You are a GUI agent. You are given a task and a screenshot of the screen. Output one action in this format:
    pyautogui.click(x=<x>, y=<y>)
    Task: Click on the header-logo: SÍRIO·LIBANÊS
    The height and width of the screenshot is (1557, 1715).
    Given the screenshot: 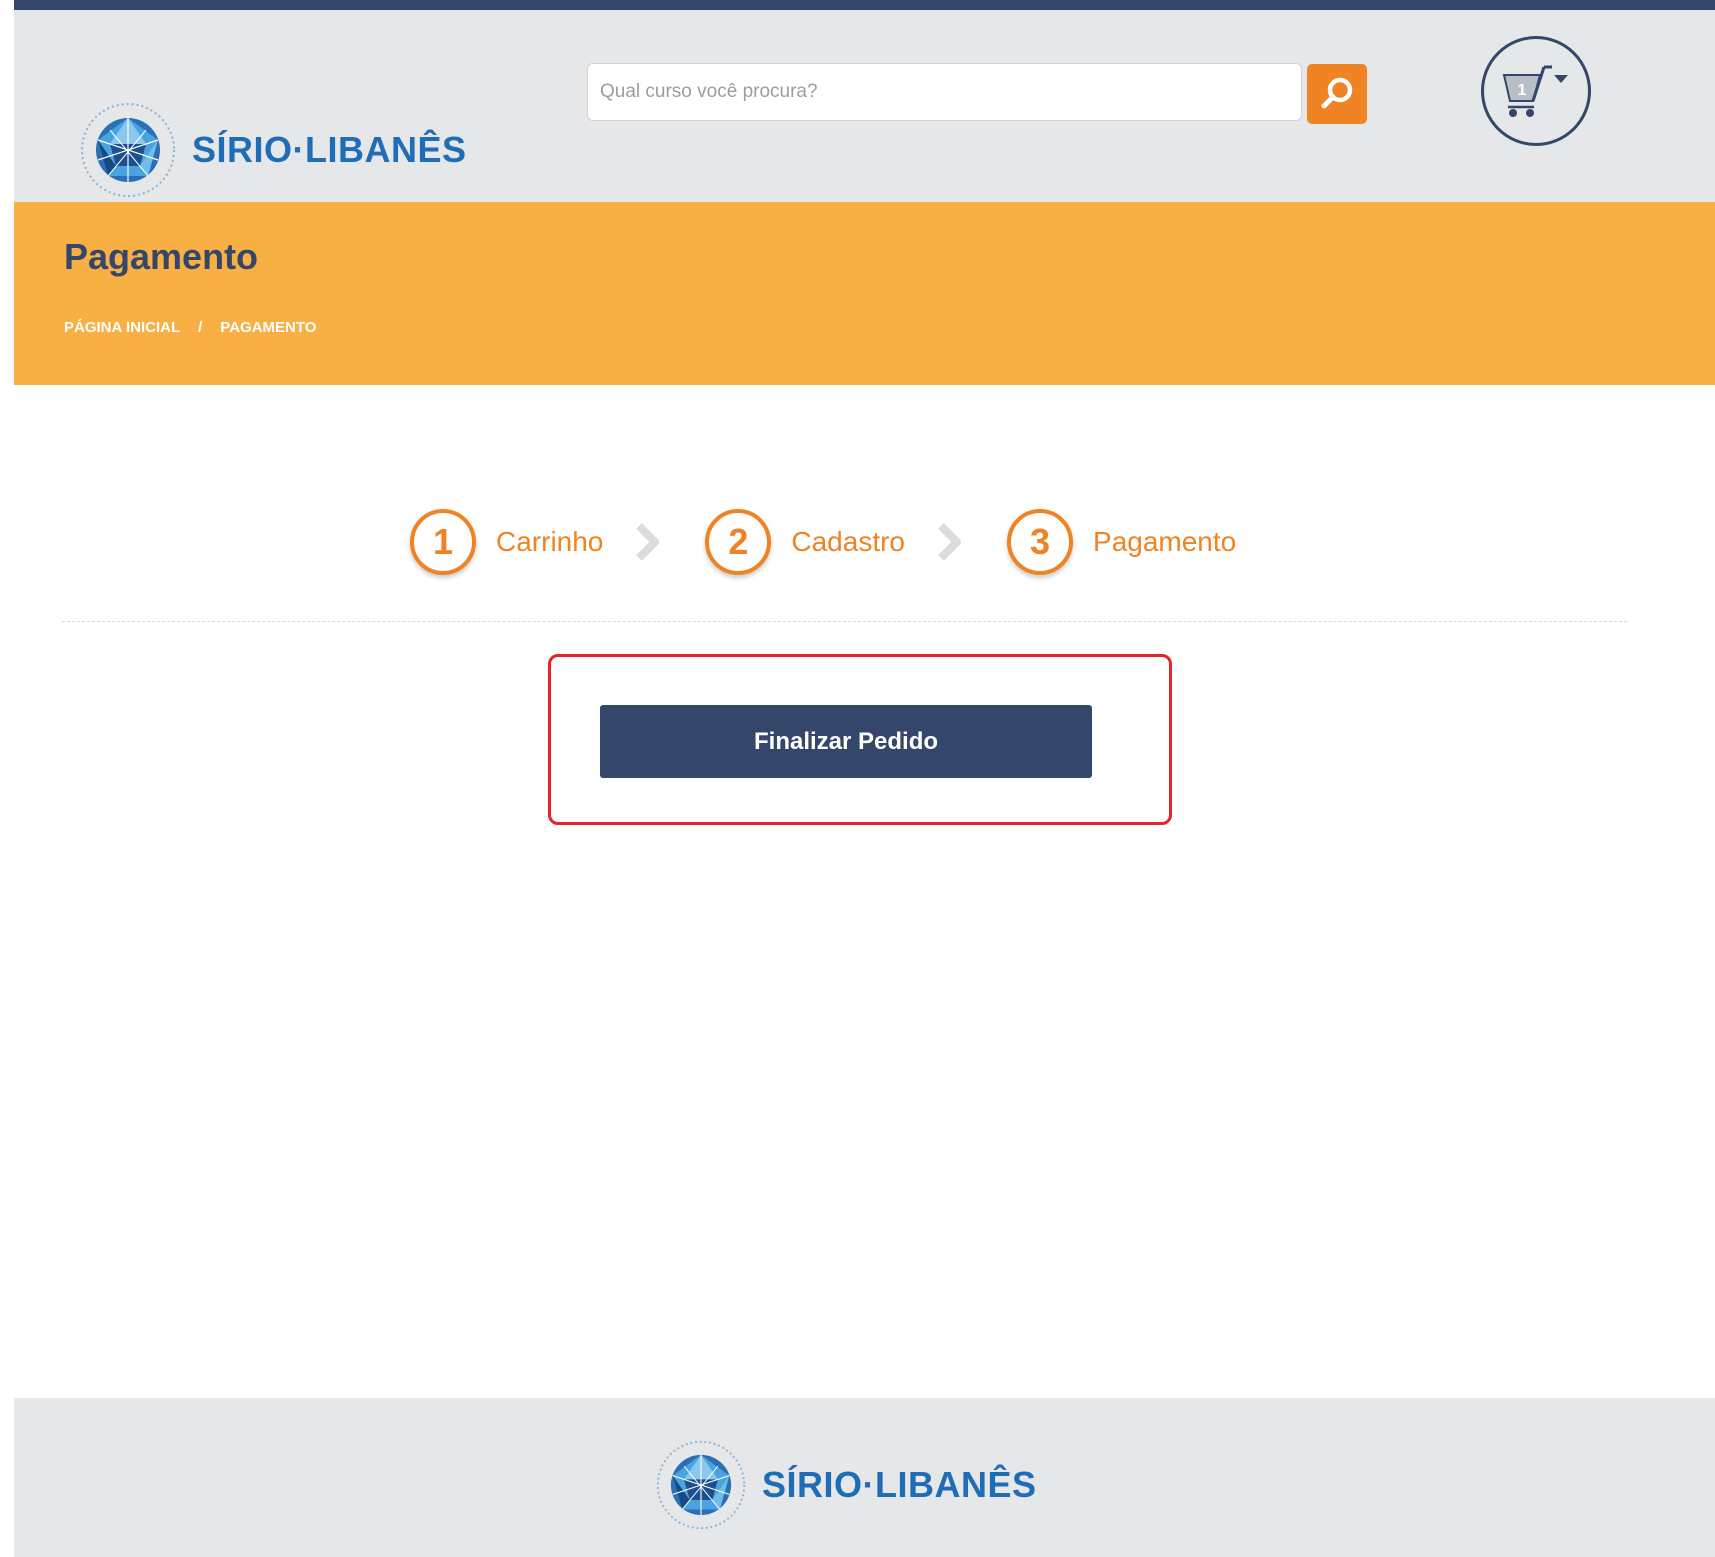 What is the action you would take?
    pyautogui.click(x=272, y=150)
    